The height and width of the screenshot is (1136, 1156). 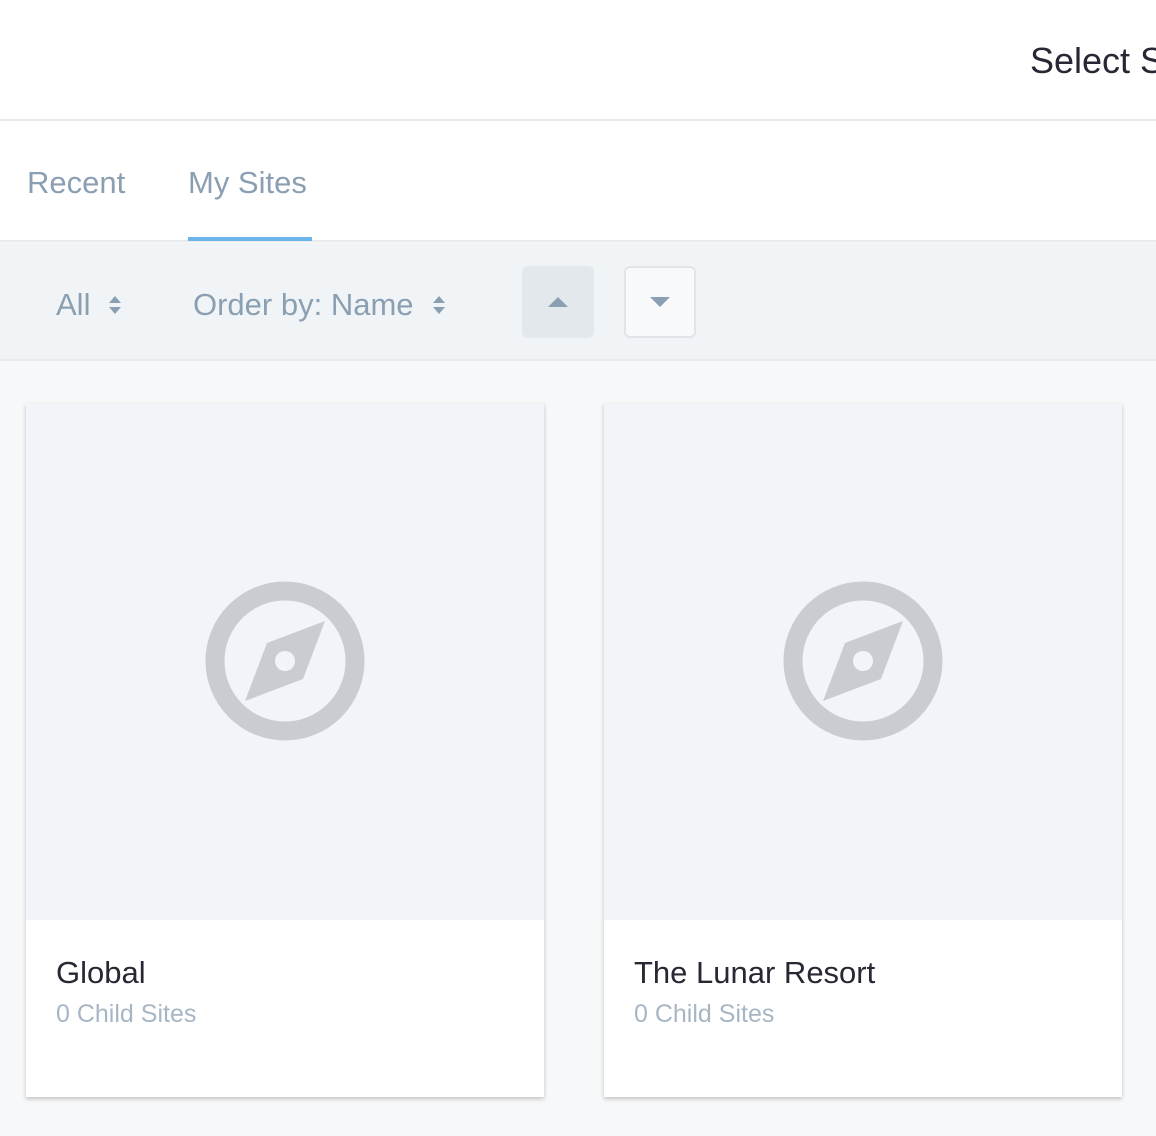 I want to click on filter-dropdown: All, so click(x=89, y=305).